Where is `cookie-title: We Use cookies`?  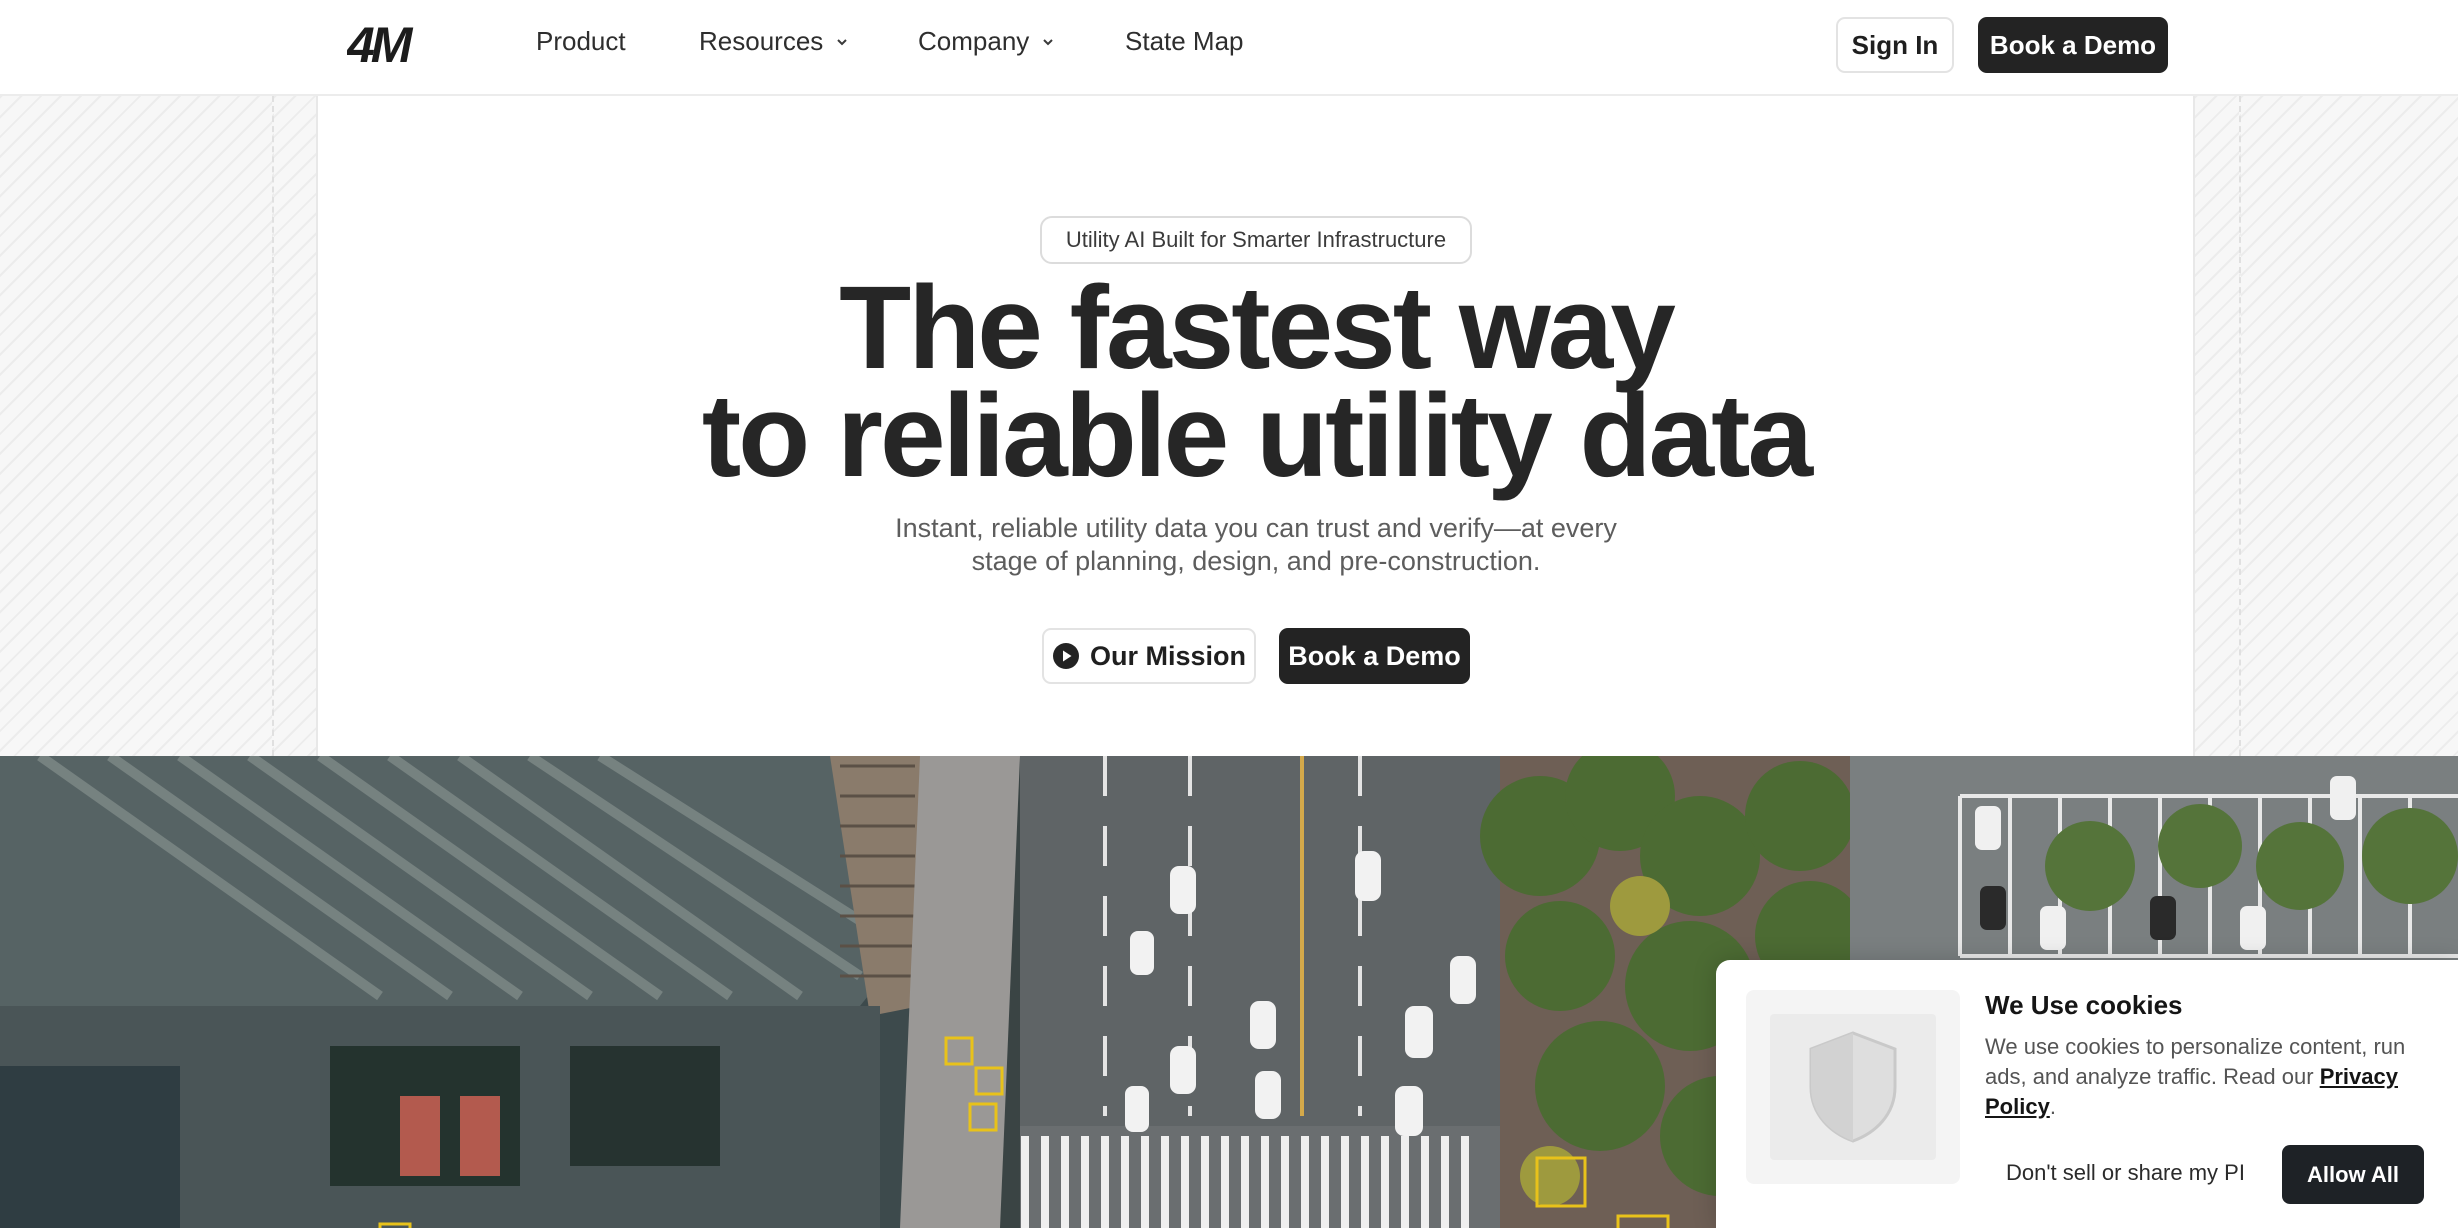 cookie-title: We Use cookies is located at coordinates (2084, 1005).